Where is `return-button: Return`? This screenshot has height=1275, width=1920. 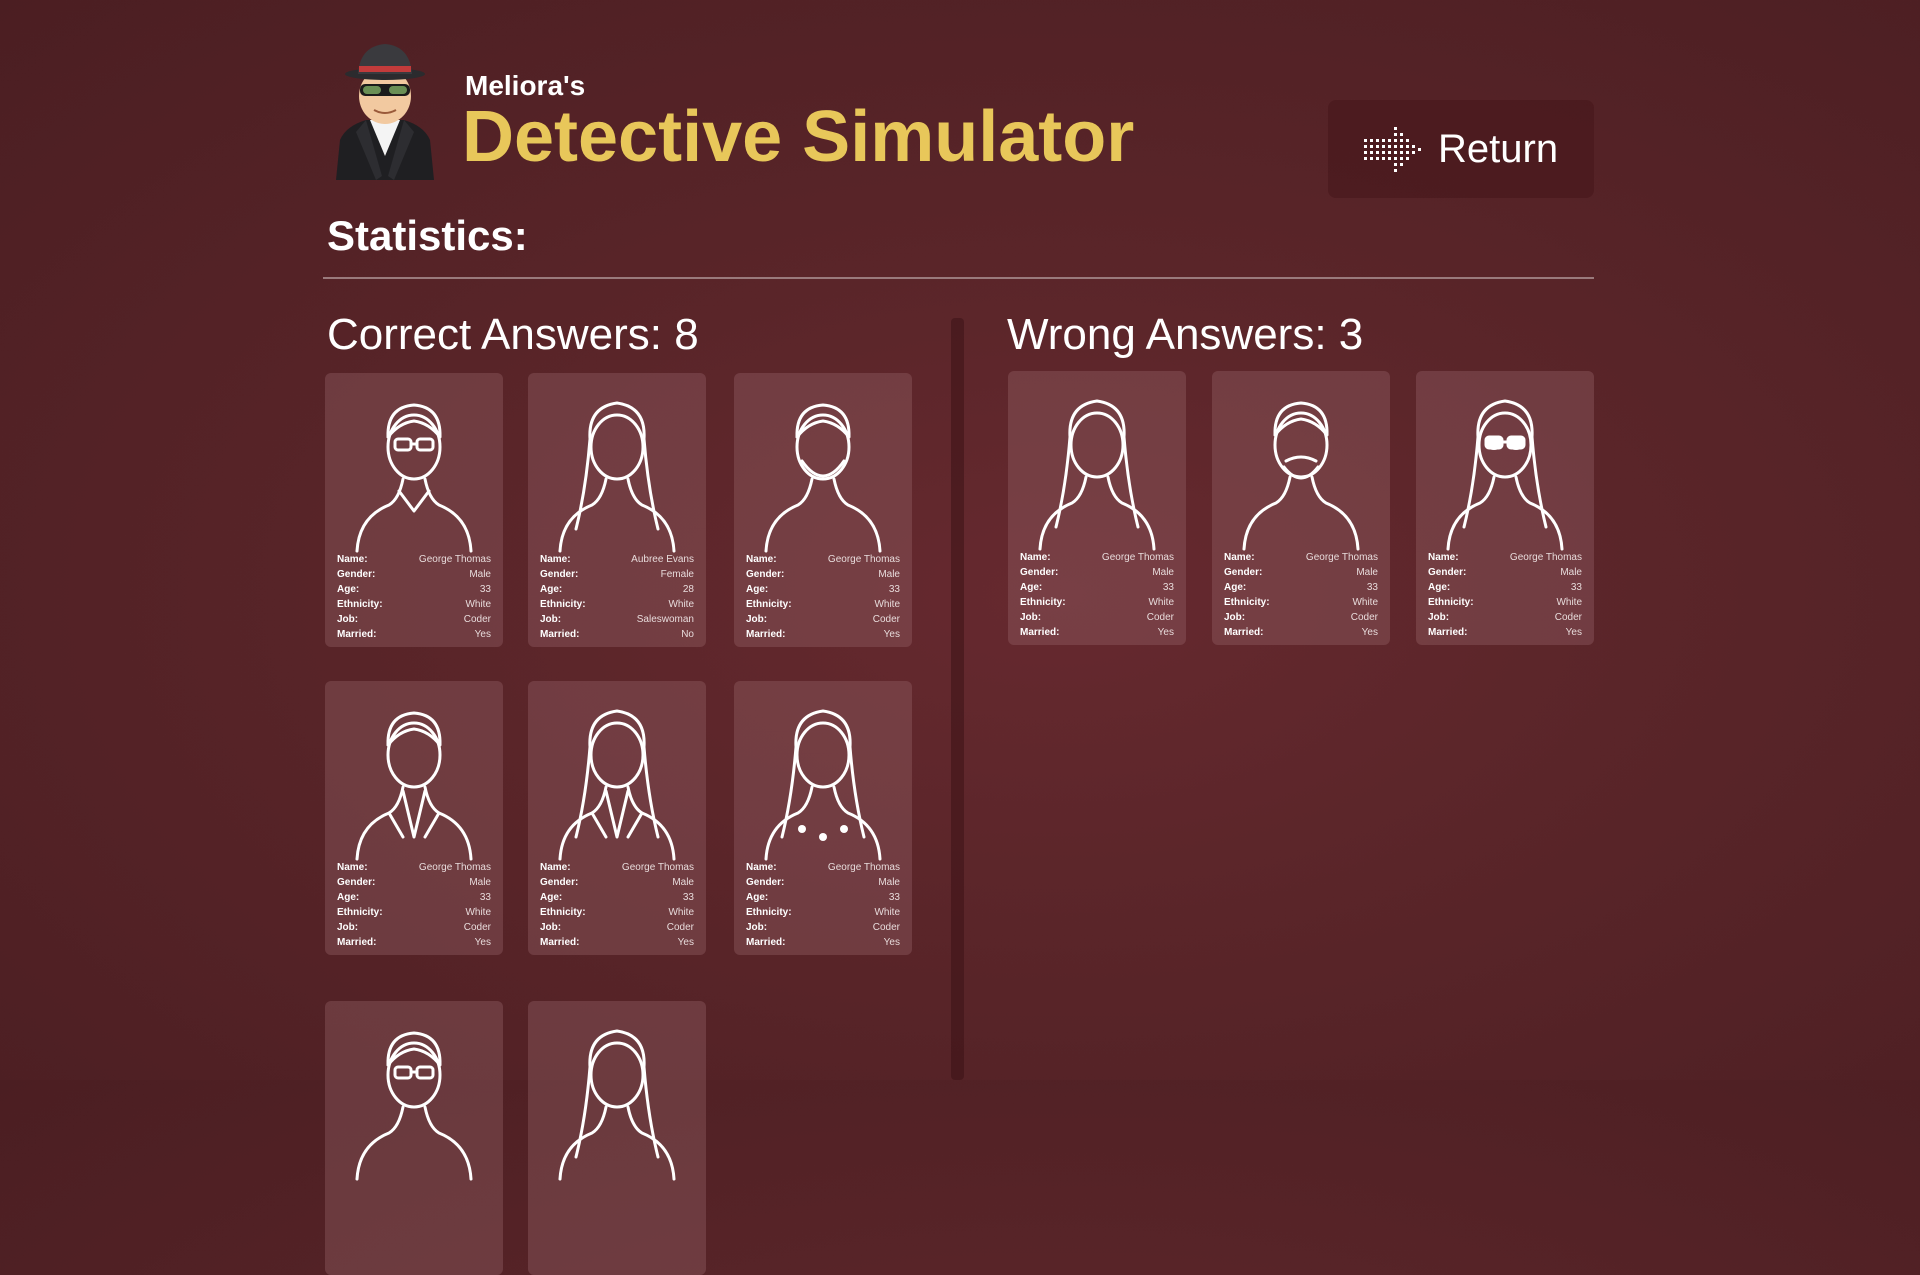 return-button: Return is located at coordinates (1461, 149).